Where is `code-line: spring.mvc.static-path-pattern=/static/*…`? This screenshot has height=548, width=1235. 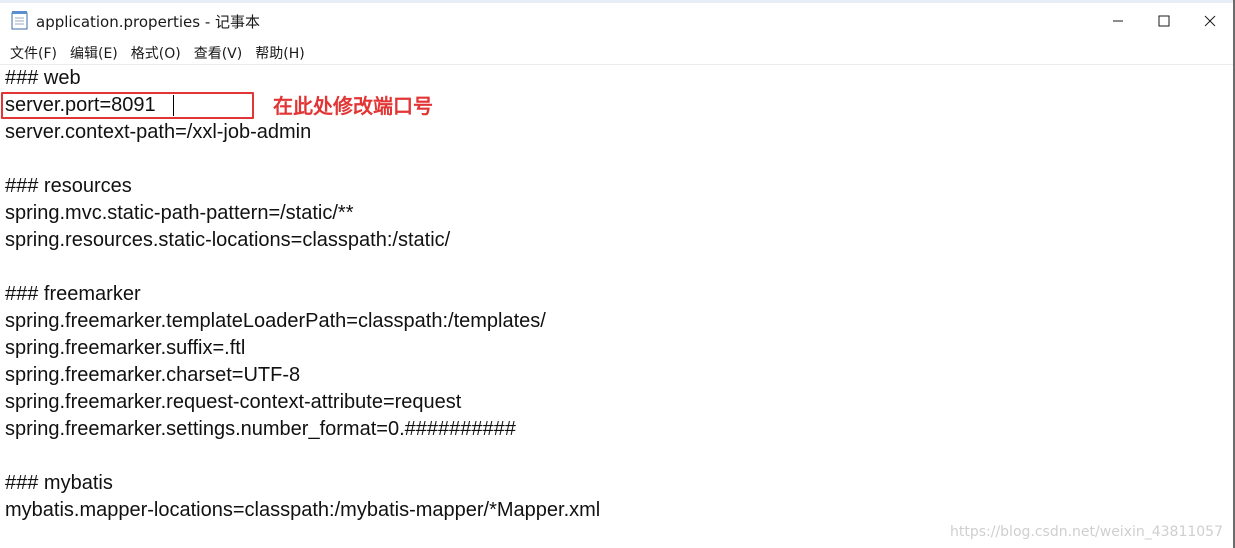 code-line: spring.mvc.static-path-pattern=/static/*… is located at coordinates (179, 213).